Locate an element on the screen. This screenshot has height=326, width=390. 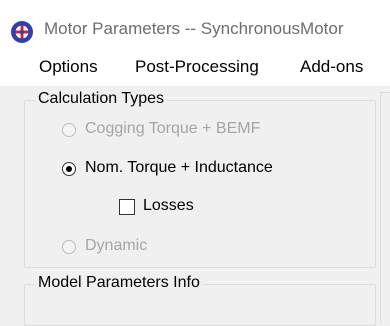
cogging-torque-label: Cogging Torque + BEMF is located at coordinates (173, 128).